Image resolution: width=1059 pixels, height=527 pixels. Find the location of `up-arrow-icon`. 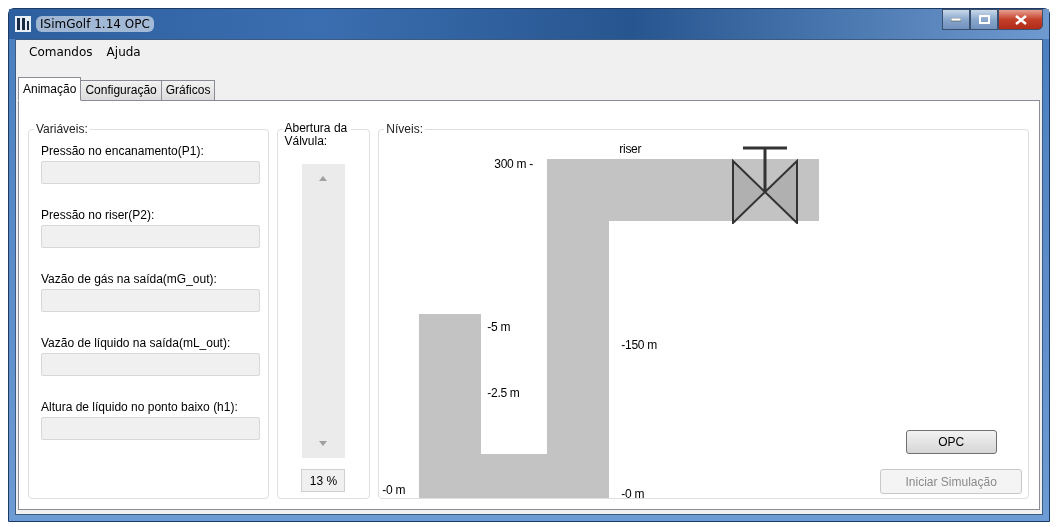

up-arrow-icon is located at coordinates (323, 178).